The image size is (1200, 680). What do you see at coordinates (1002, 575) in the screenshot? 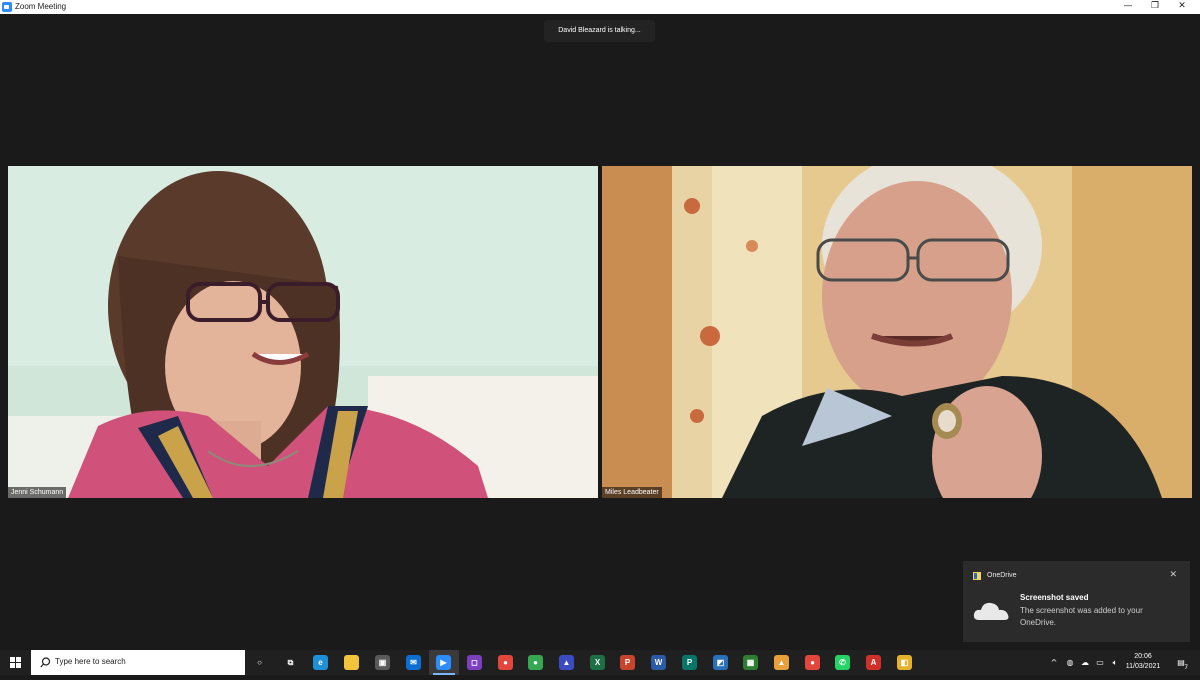
I see `notification-app-name: OneDrive` at bounding box center [1002, 575].